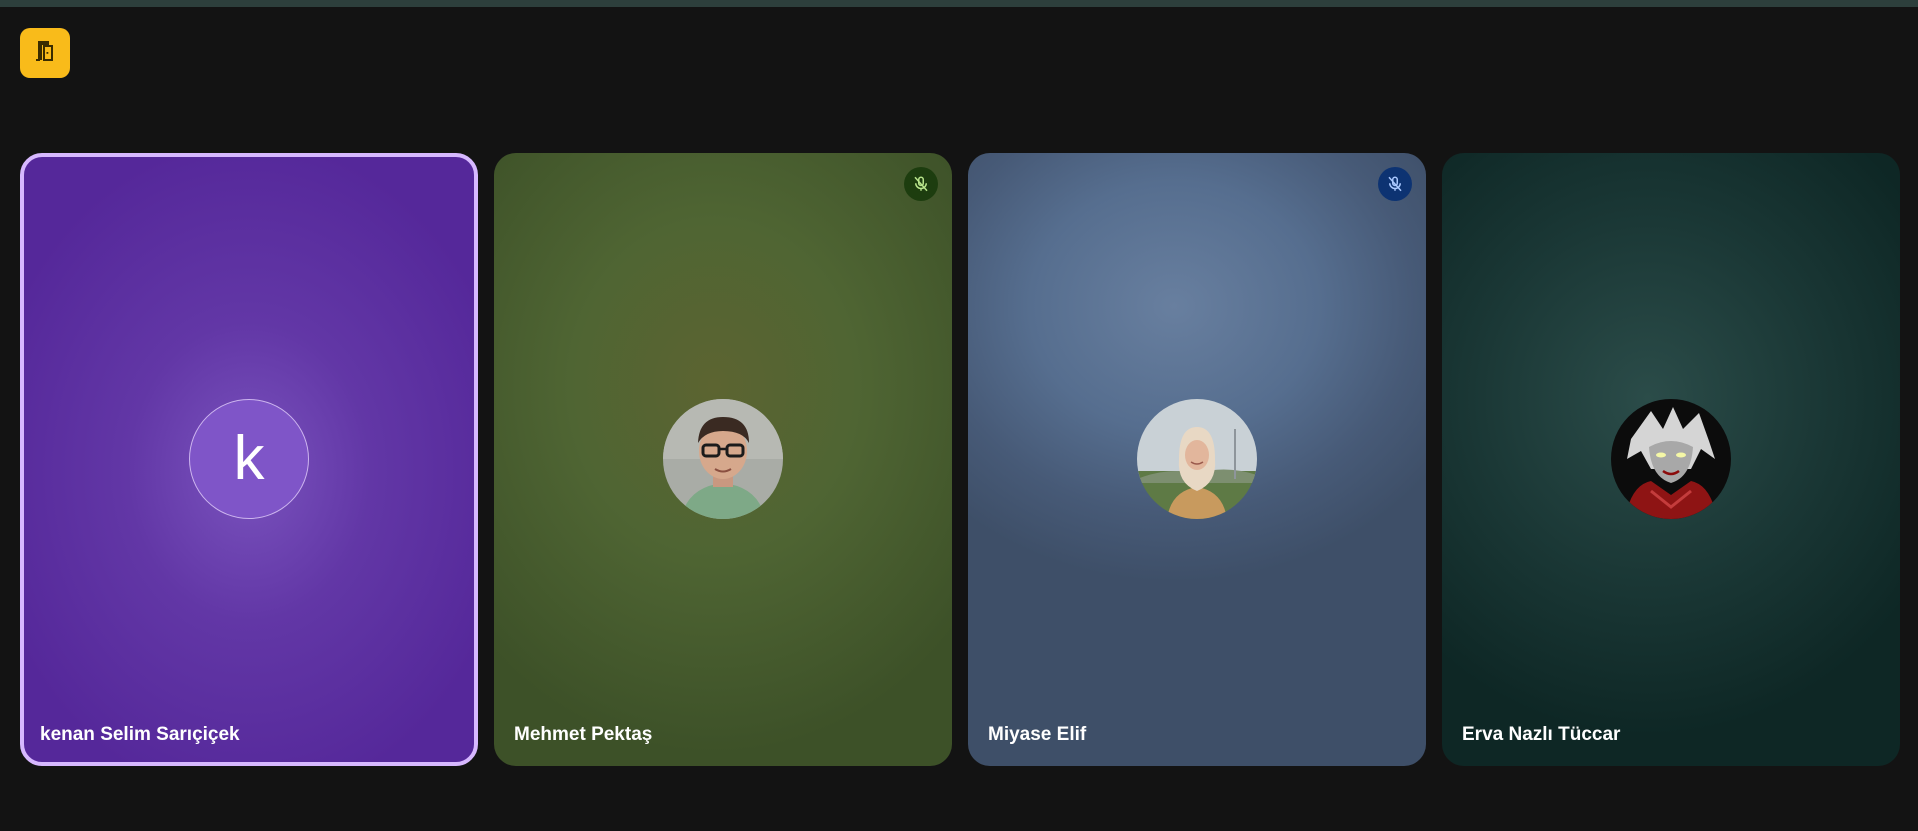 This screenshot has width=1918, height=831. What do you see at coordinates (1037, 734) in the screenshot?
I see `participant-name: Miyase Elif` at bounding box center [1037, 734].